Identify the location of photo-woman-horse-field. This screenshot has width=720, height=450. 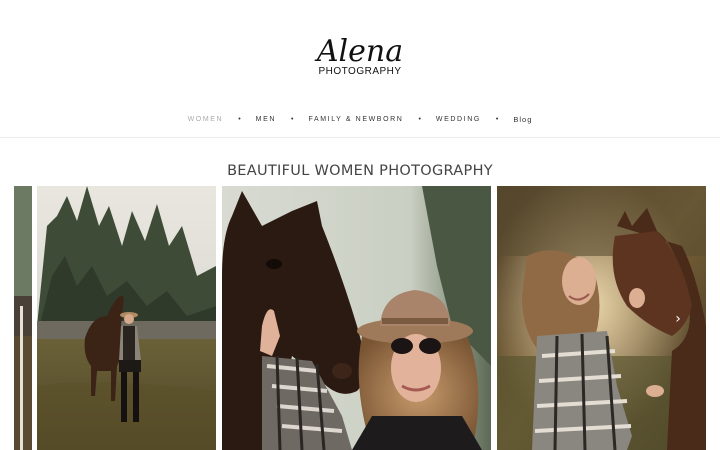
(126, 318).